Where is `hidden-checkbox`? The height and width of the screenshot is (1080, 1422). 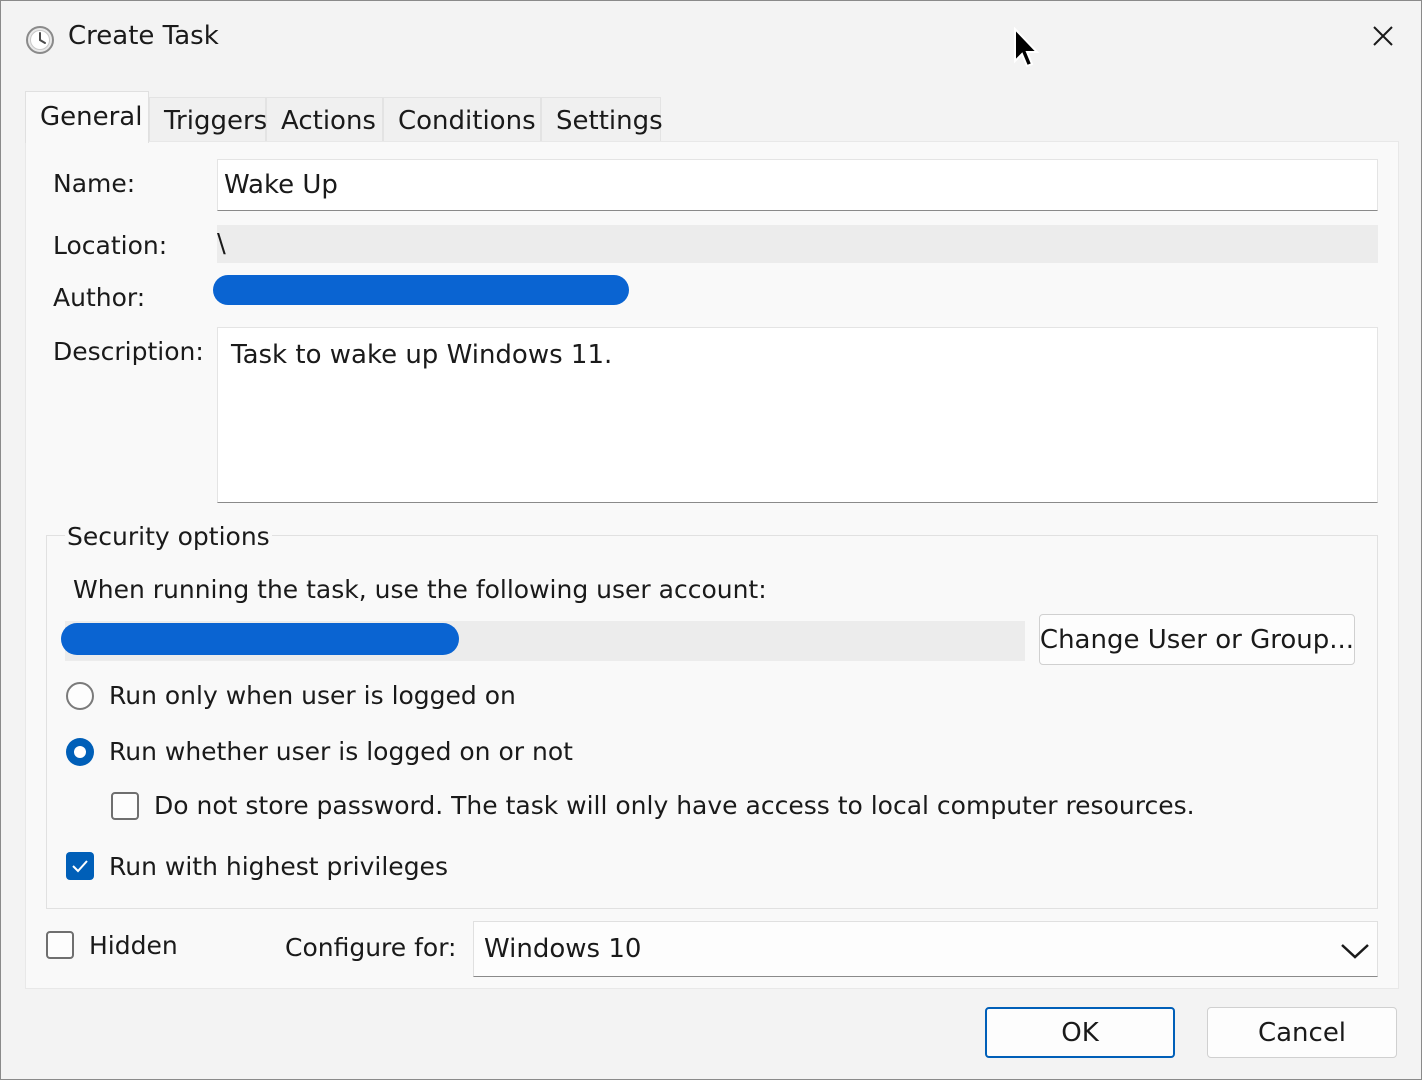
hidden-checkbox is located at coordinates (60, 945).